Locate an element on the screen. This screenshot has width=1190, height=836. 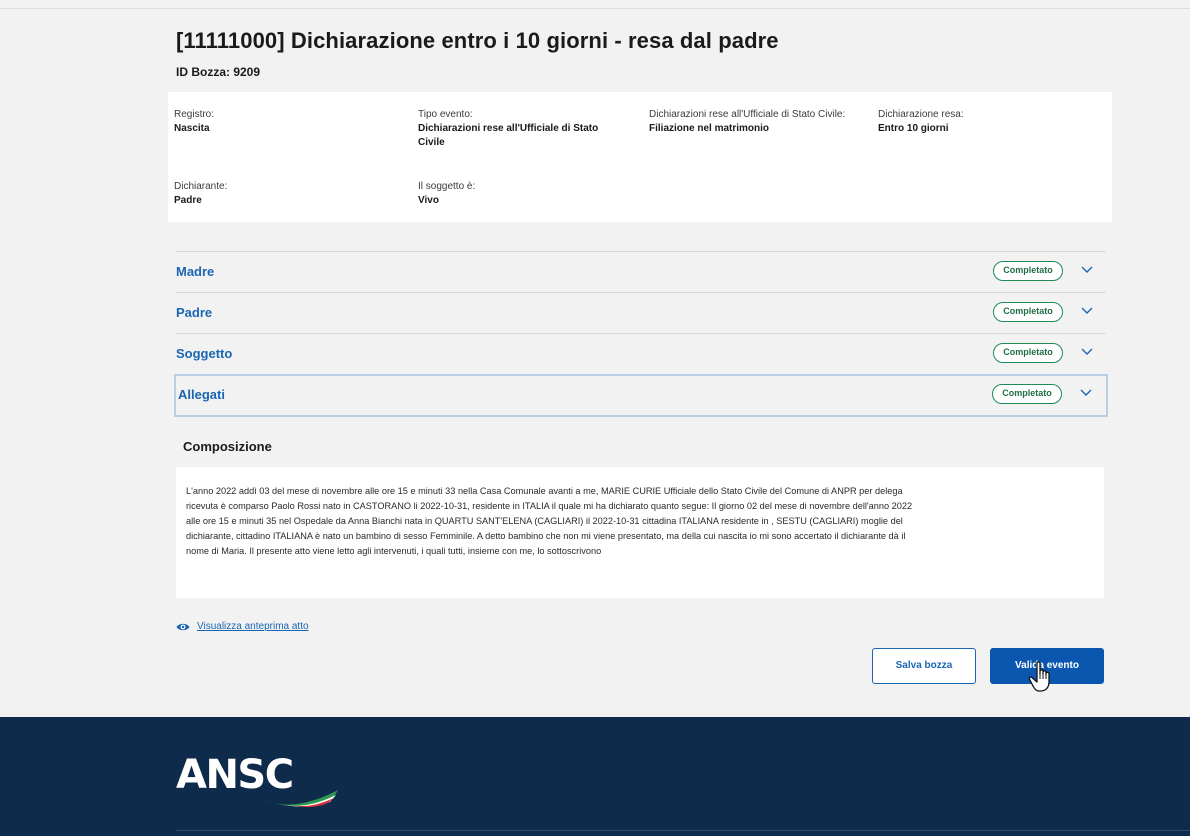
italian-flag-swoosh-icon is located at coordinates (301, 799).